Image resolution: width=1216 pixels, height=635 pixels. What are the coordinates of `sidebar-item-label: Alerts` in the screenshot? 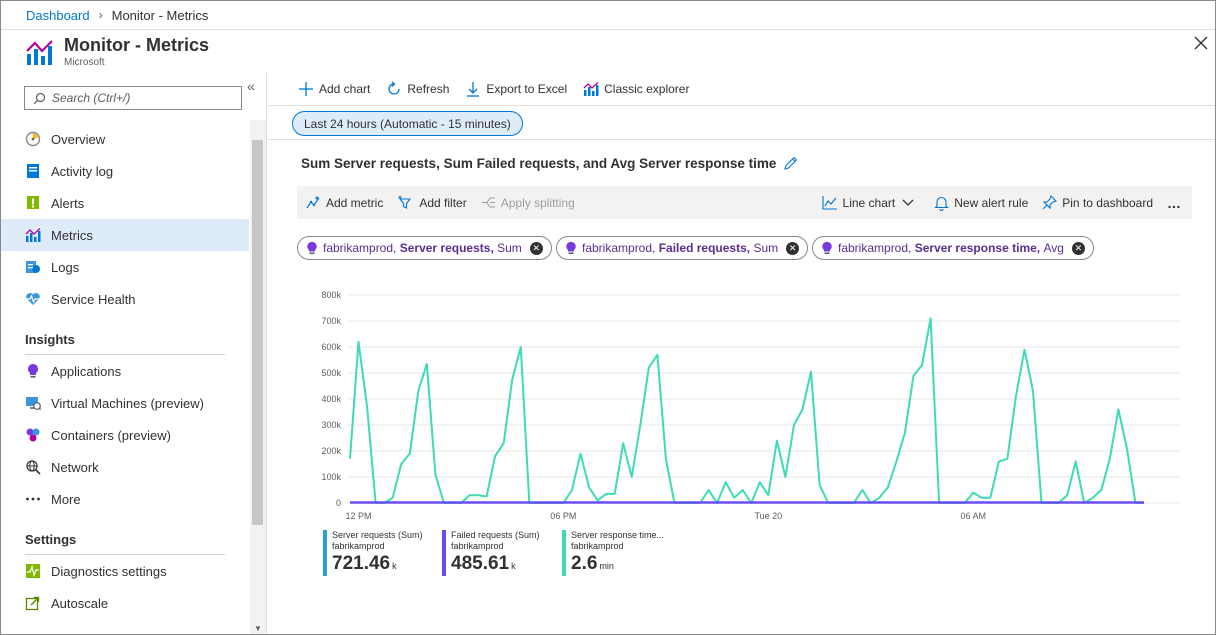 It's located at (68, 203).